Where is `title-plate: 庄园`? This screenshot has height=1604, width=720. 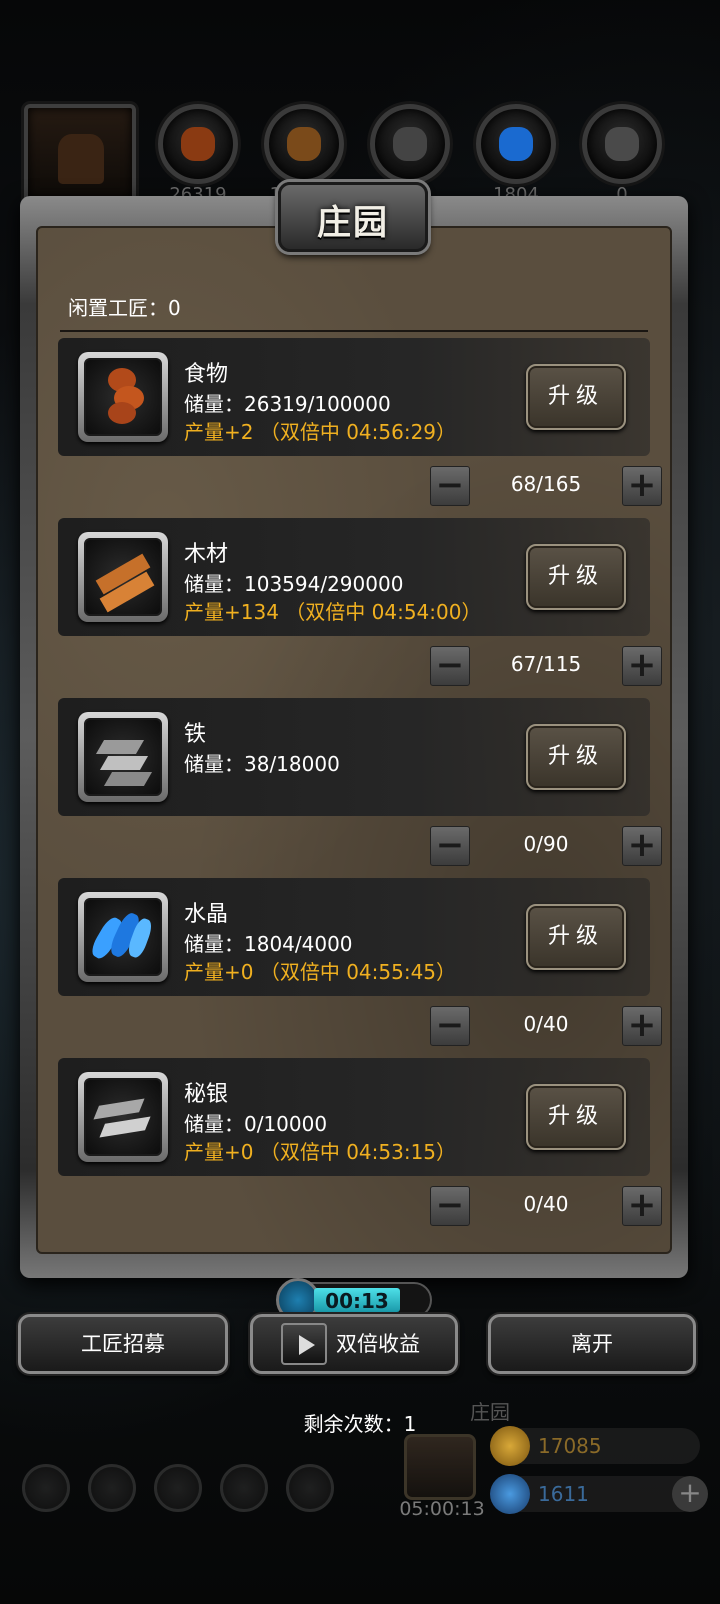 title-plate: 庄园 is located at coordinates (353, 217).